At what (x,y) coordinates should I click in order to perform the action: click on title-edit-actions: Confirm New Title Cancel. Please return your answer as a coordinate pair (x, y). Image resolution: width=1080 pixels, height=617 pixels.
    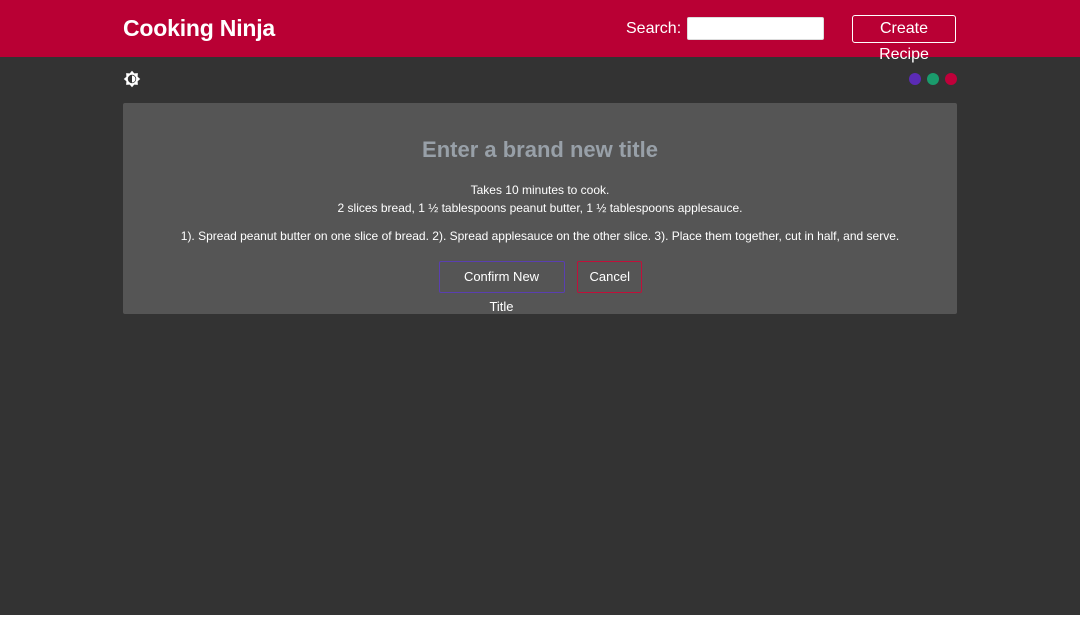
    Looking at the image, I should click on (540, 287).